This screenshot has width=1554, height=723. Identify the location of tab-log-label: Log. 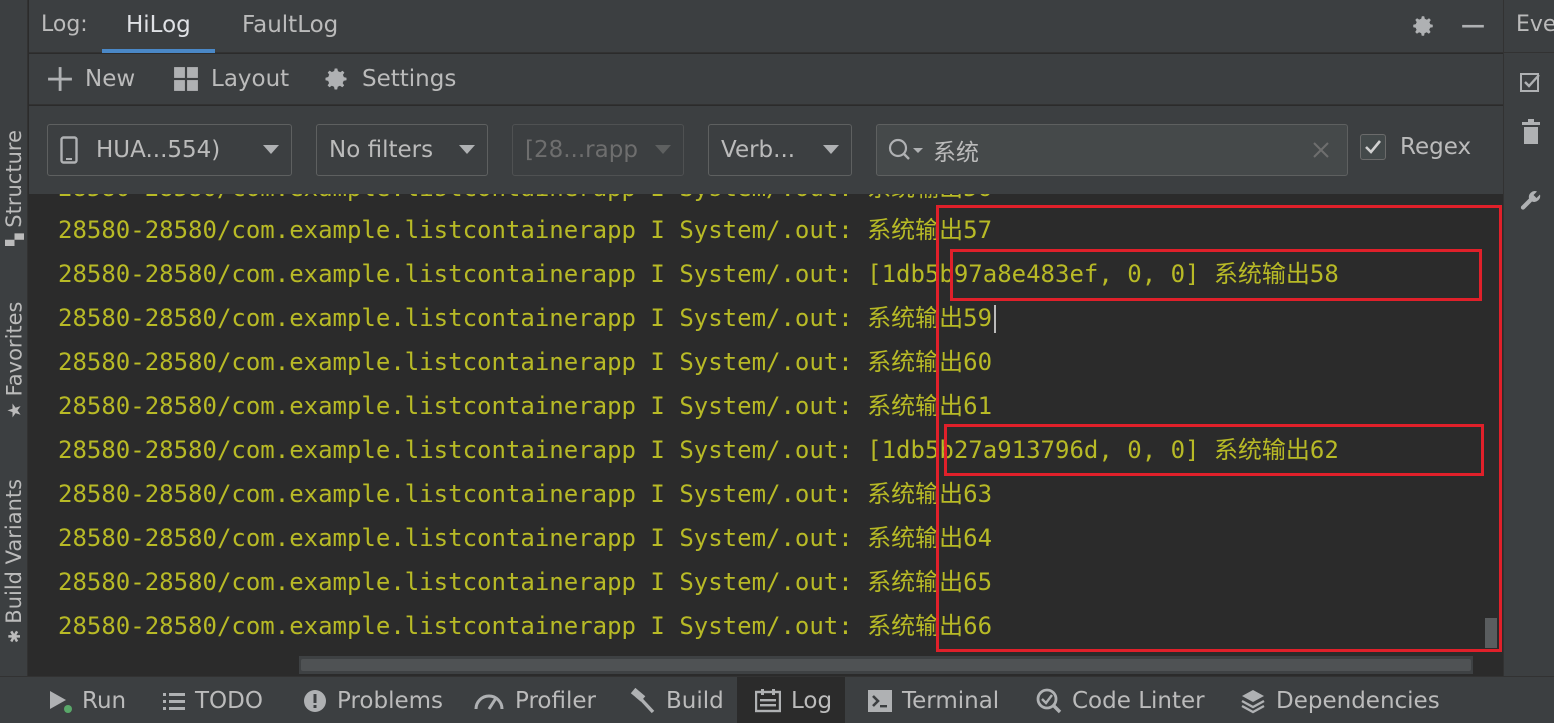
(812, 700).